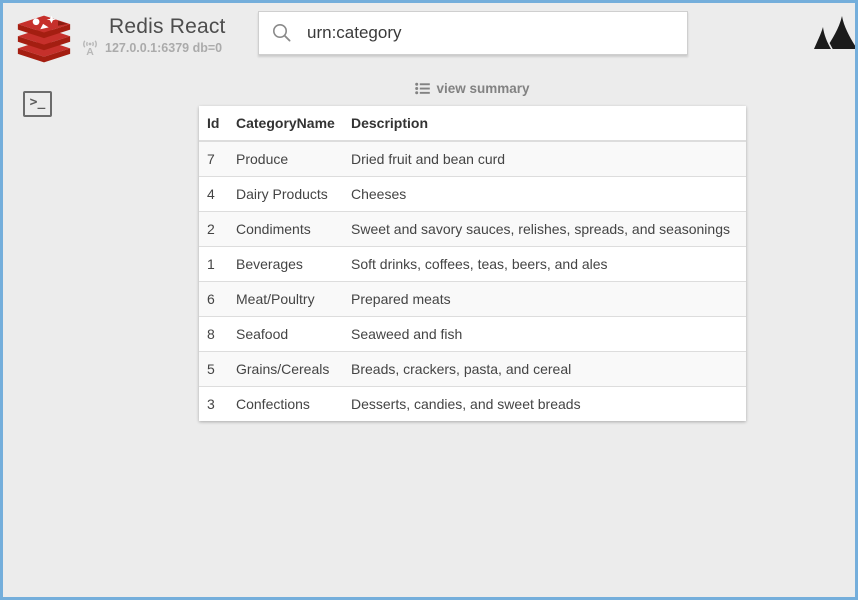  Describe the element at coordinates (544, 369) in the screenshot. I see `cell-description: Breads, crackers, pasta, and cereal` at that location.